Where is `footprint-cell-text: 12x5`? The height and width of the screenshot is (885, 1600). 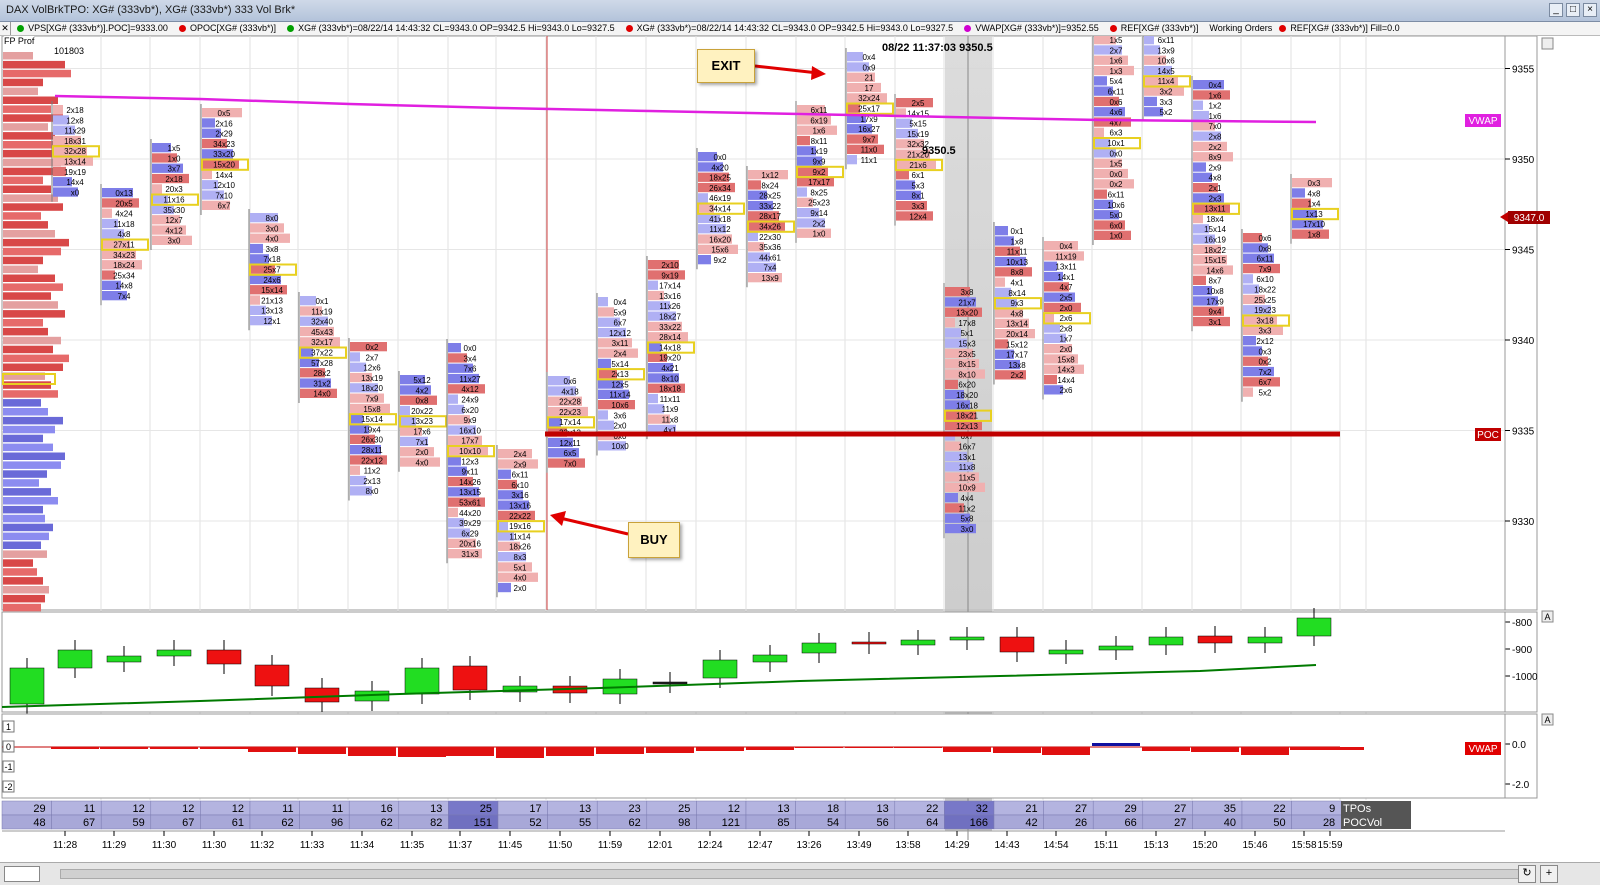
footprint-cell-text: 12x5 is located at coordinates (620, 384).